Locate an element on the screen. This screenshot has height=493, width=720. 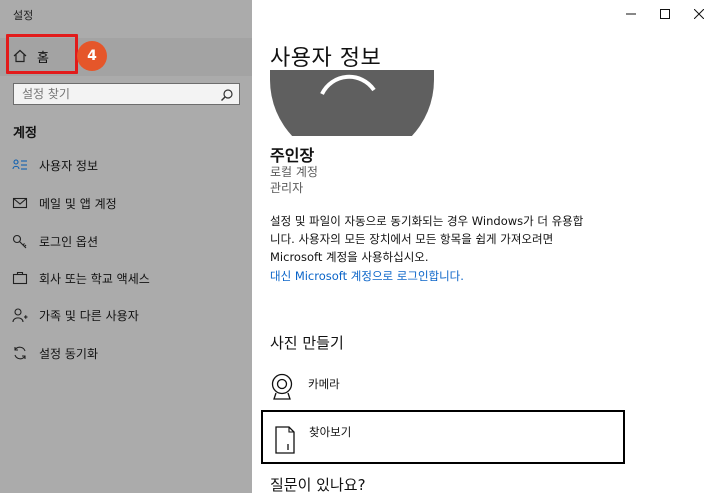
browse-button: 찾아보기 is located at coordinates (443, 437).